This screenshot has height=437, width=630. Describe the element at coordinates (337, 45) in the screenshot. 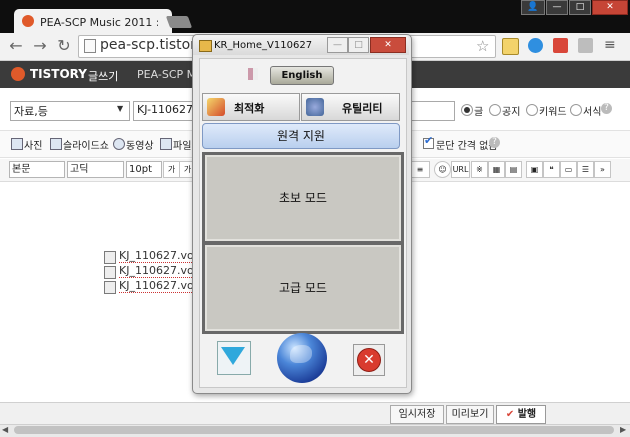

I see `dialog-minimize-button: —` at that location.